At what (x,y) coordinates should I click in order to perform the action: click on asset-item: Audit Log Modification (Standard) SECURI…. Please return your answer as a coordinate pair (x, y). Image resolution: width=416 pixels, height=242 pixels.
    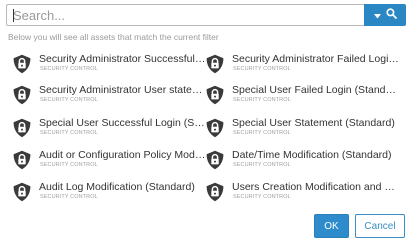
    Looking at the image, I should click on (110, 193).